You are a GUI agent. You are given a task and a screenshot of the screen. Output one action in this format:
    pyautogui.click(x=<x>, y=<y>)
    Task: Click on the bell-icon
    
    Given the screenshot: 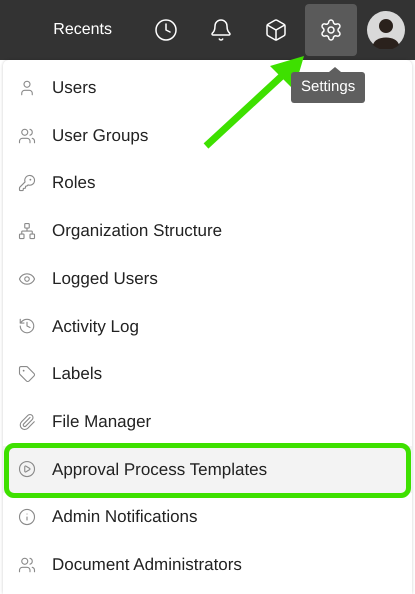 What is the action you would take?
    pyautogui.click(x=220, y=30)
    